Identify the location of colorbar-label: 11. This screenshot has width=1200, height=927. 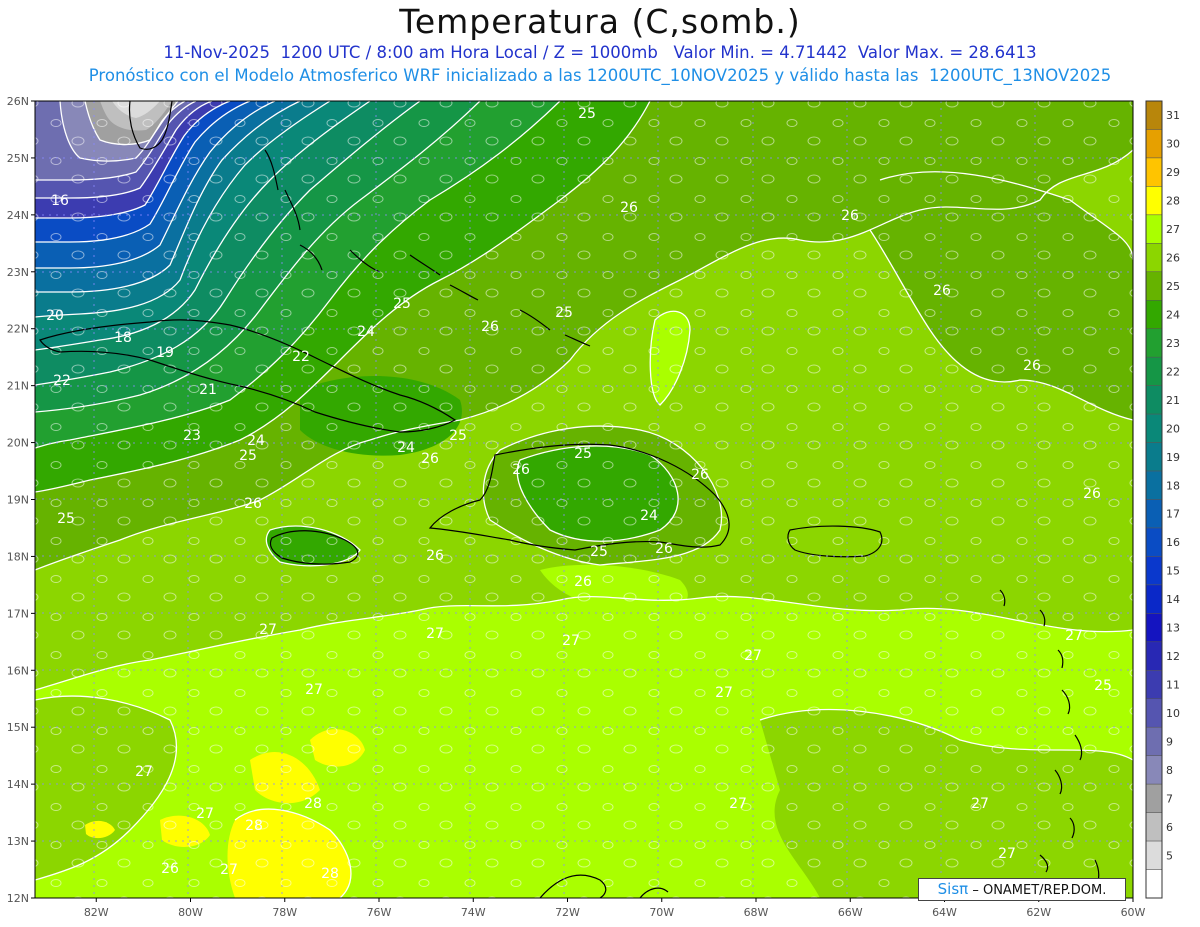
(1173, 685).